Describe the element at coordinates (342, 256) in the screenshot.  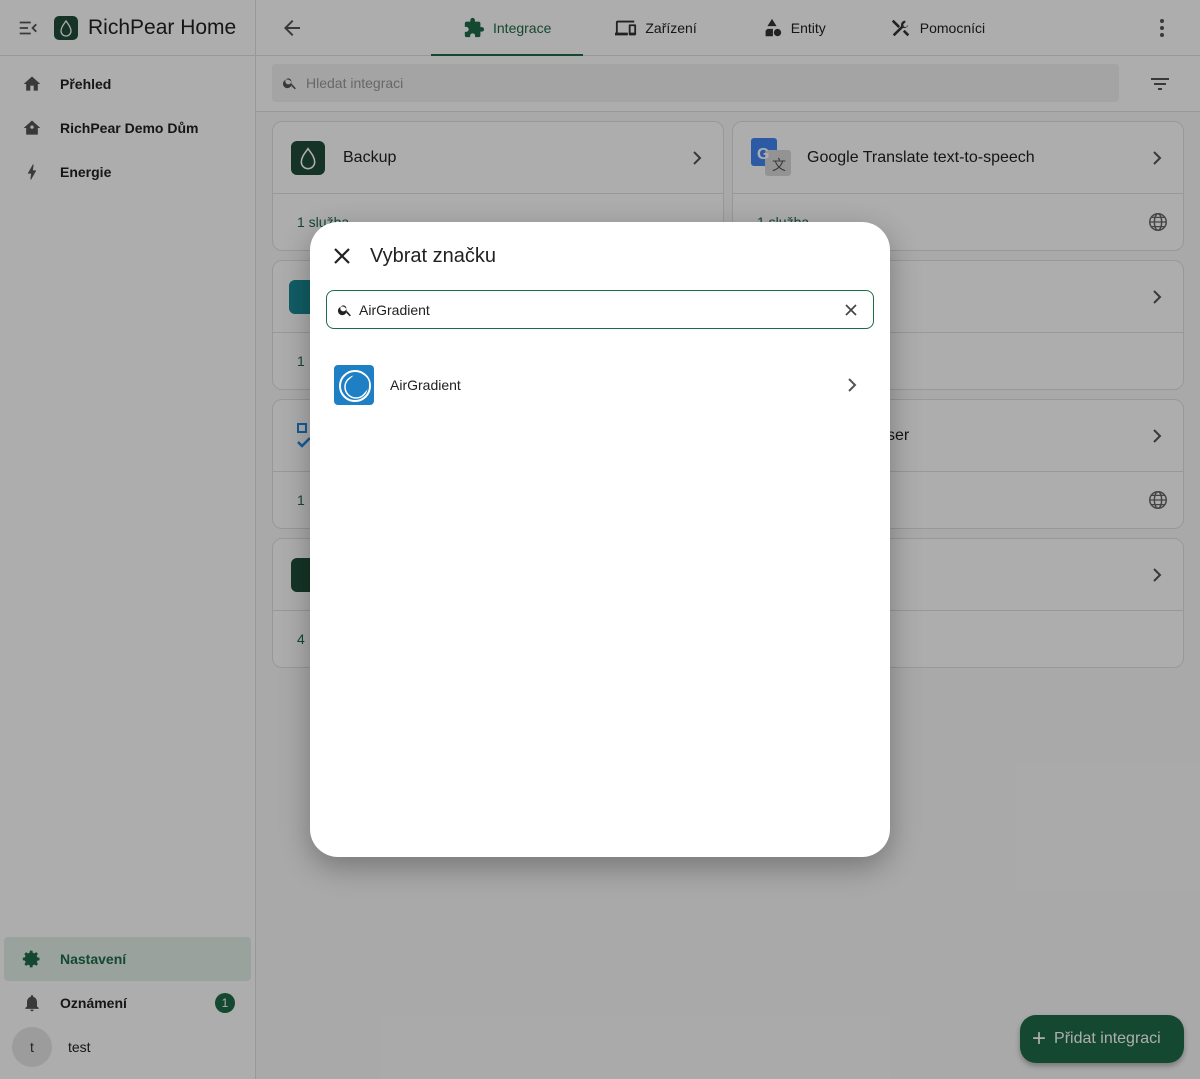
I see `close-icon` at that location.